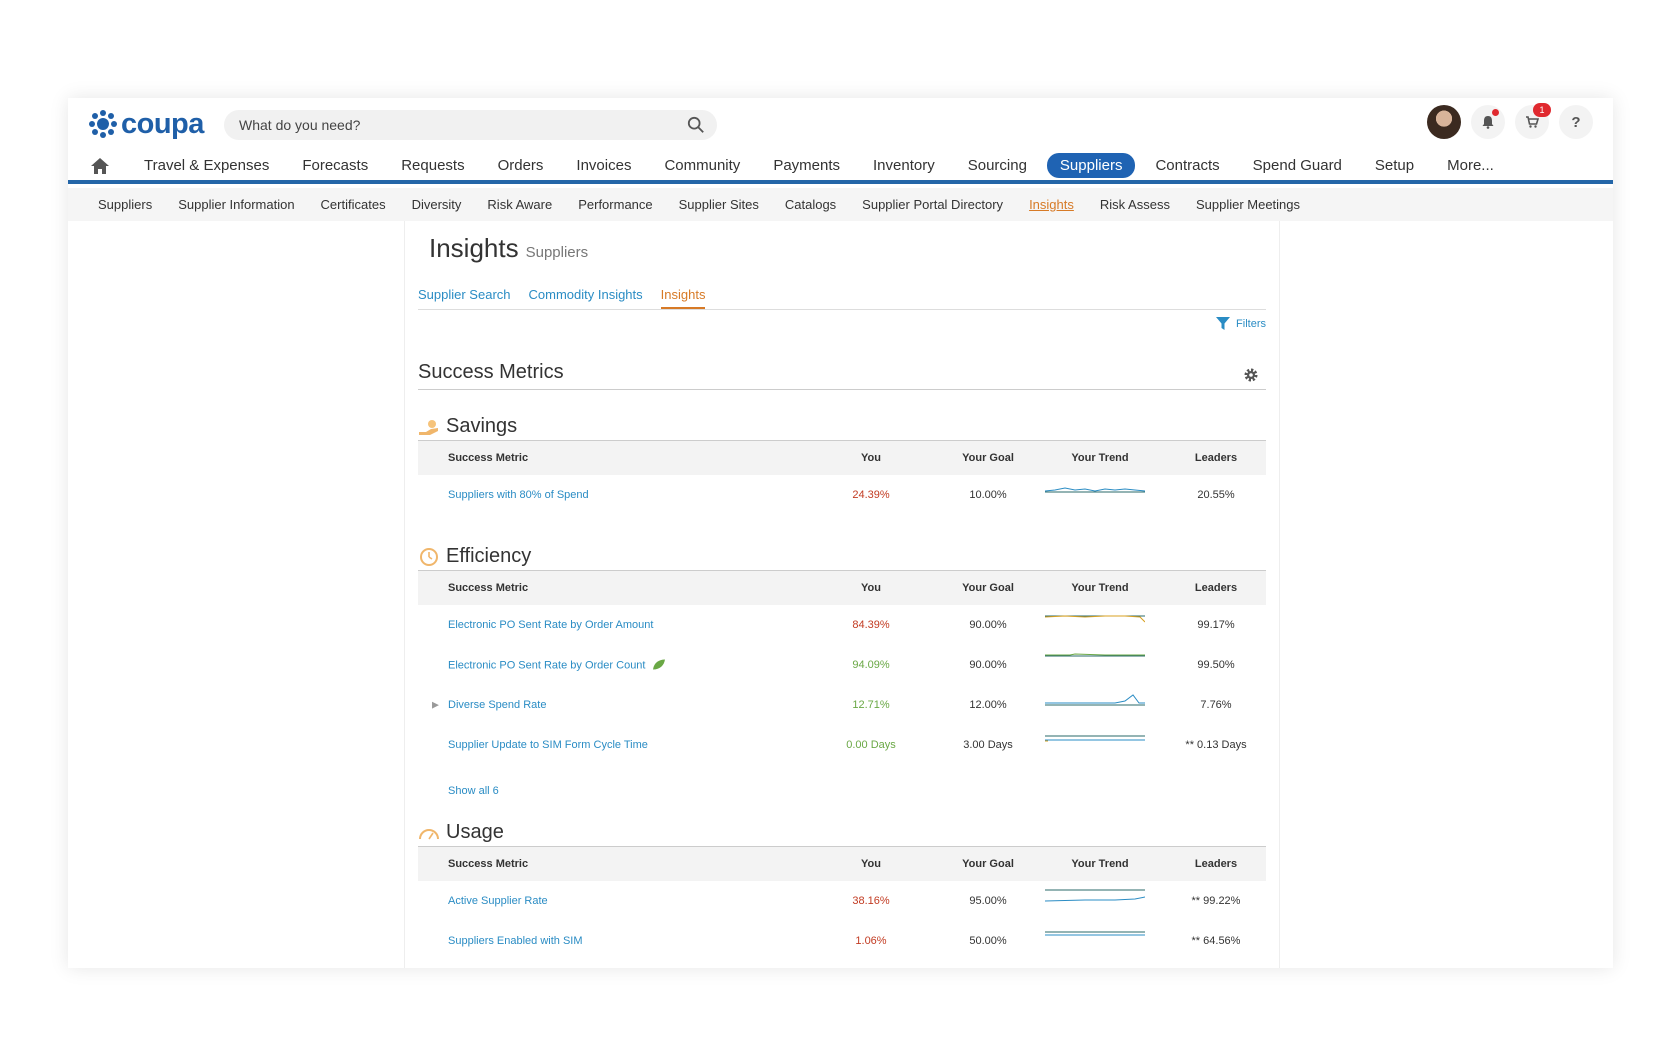 The image size is (1676, 1062). Describe the element at coordinates (988, 941) in the screenshot. I see `goal-value: 50.00%` at that location.